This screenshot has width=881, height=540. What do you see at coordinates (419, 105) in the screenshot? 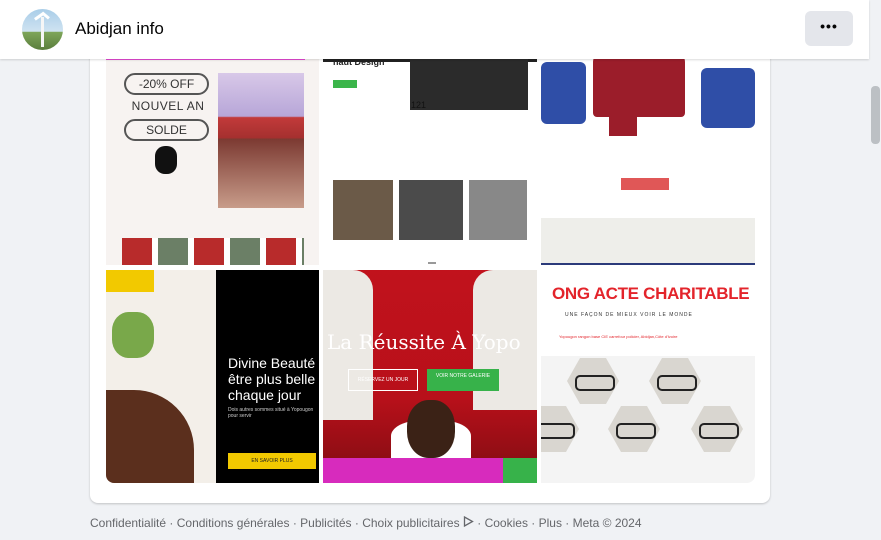
I see `model-number: 121` at bounding box center [419, 105].